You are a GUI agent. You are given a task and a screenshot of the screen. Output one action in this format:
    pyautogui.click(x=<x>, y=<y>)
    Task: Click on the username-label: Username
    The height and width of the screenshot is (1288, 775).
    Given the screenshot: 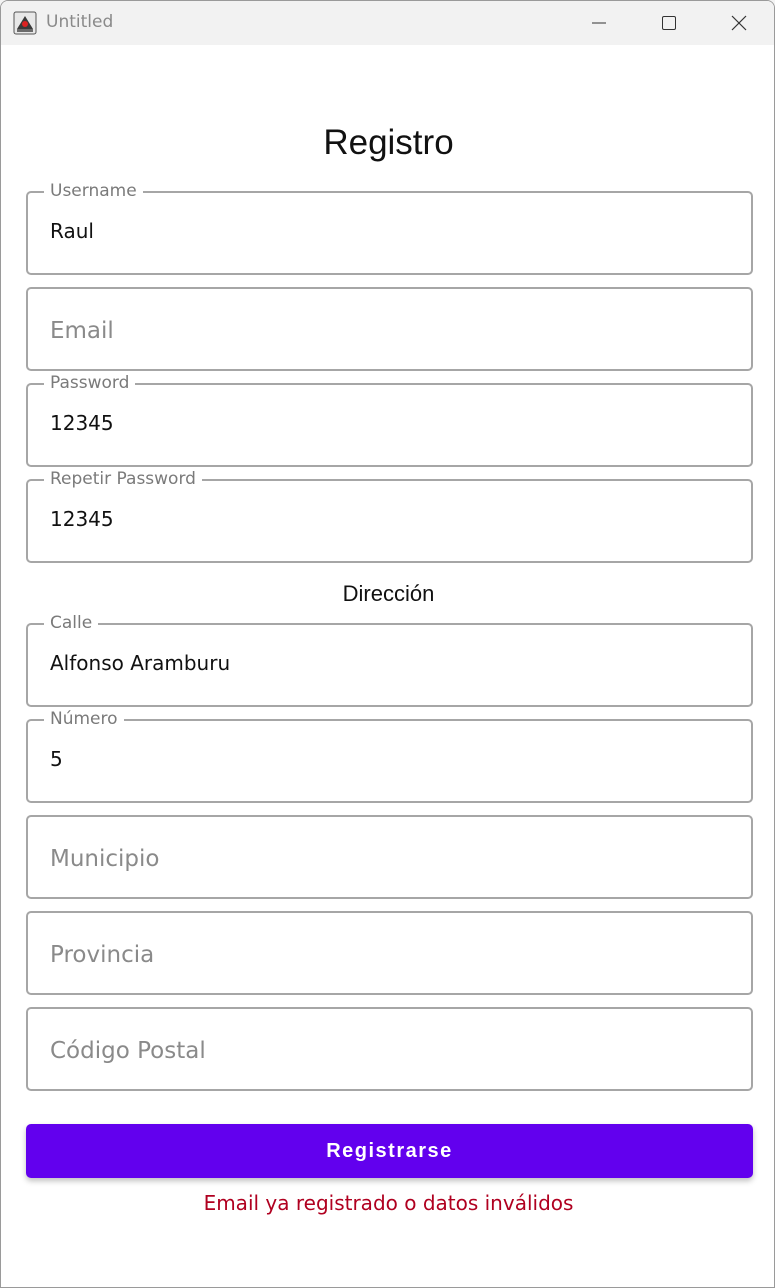 What is the action you would take?
    pyautogui.click(x=93, y=191)
    